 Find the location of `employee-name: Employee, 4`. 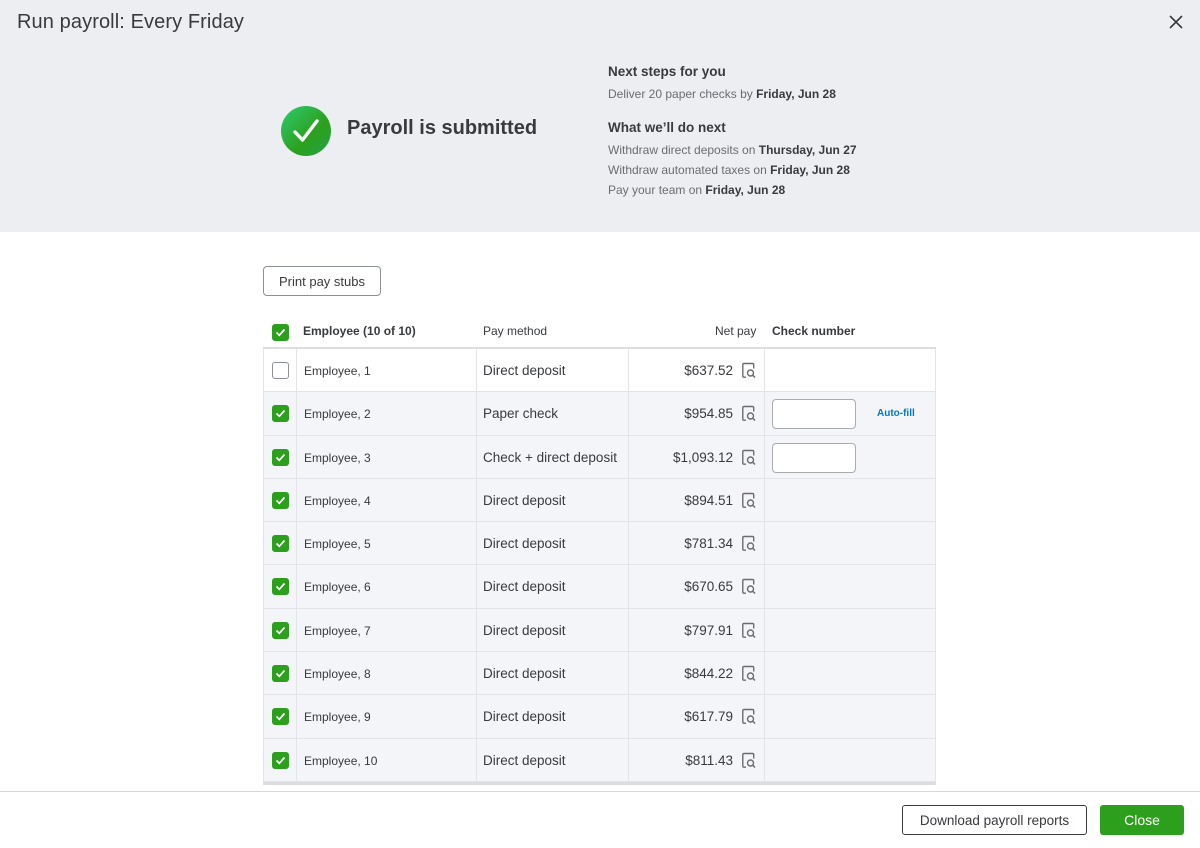

employee-name: Employee, 4 is located at coordinates (337, 501).